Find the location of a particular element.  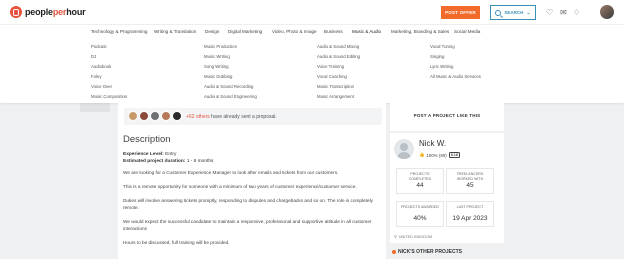

dropdown-item: Music Dubbing is located at coordinates (218, 76).